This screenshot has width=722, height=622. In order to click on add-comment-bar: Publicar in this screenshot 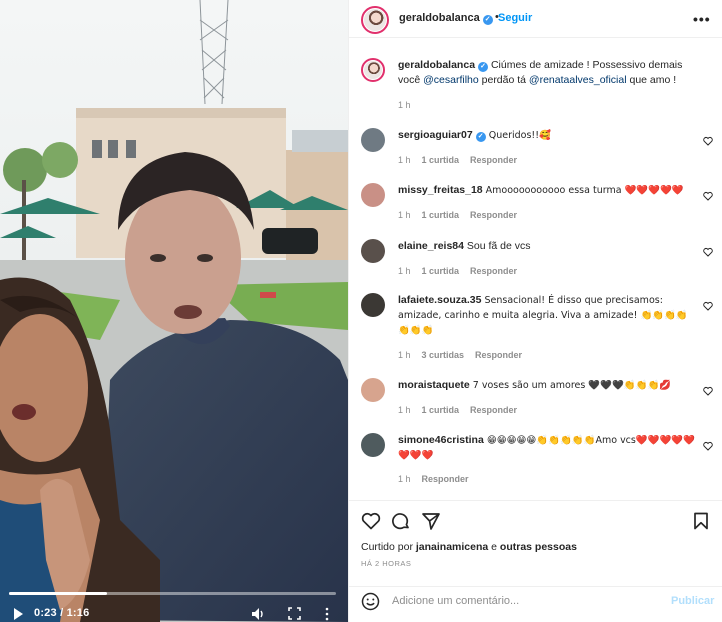, I will do `click(535, 604)`.